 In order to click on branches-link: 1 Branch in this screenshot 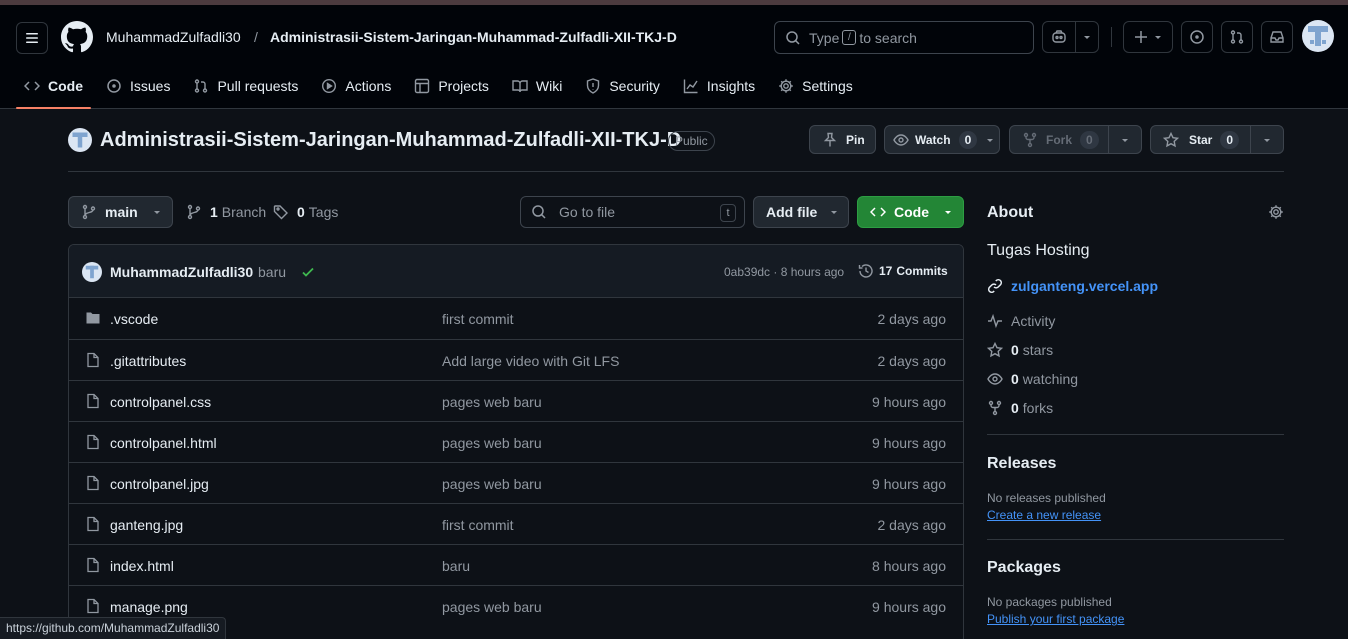, I will do `click(226, 212)`.